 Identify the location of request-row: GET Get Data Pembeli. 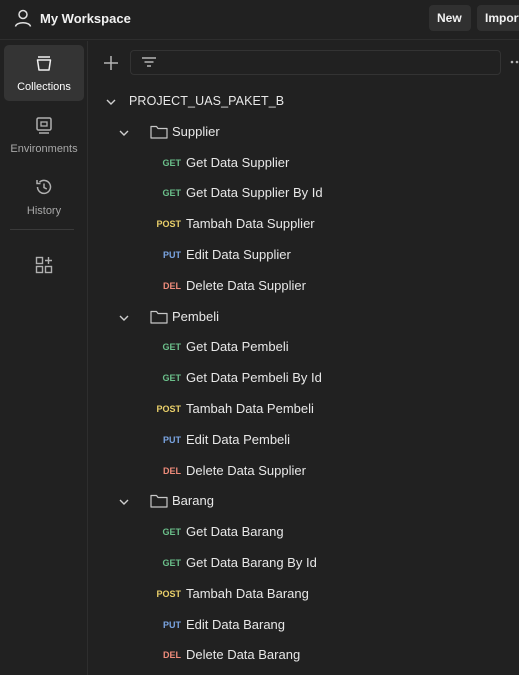
(259, 349).